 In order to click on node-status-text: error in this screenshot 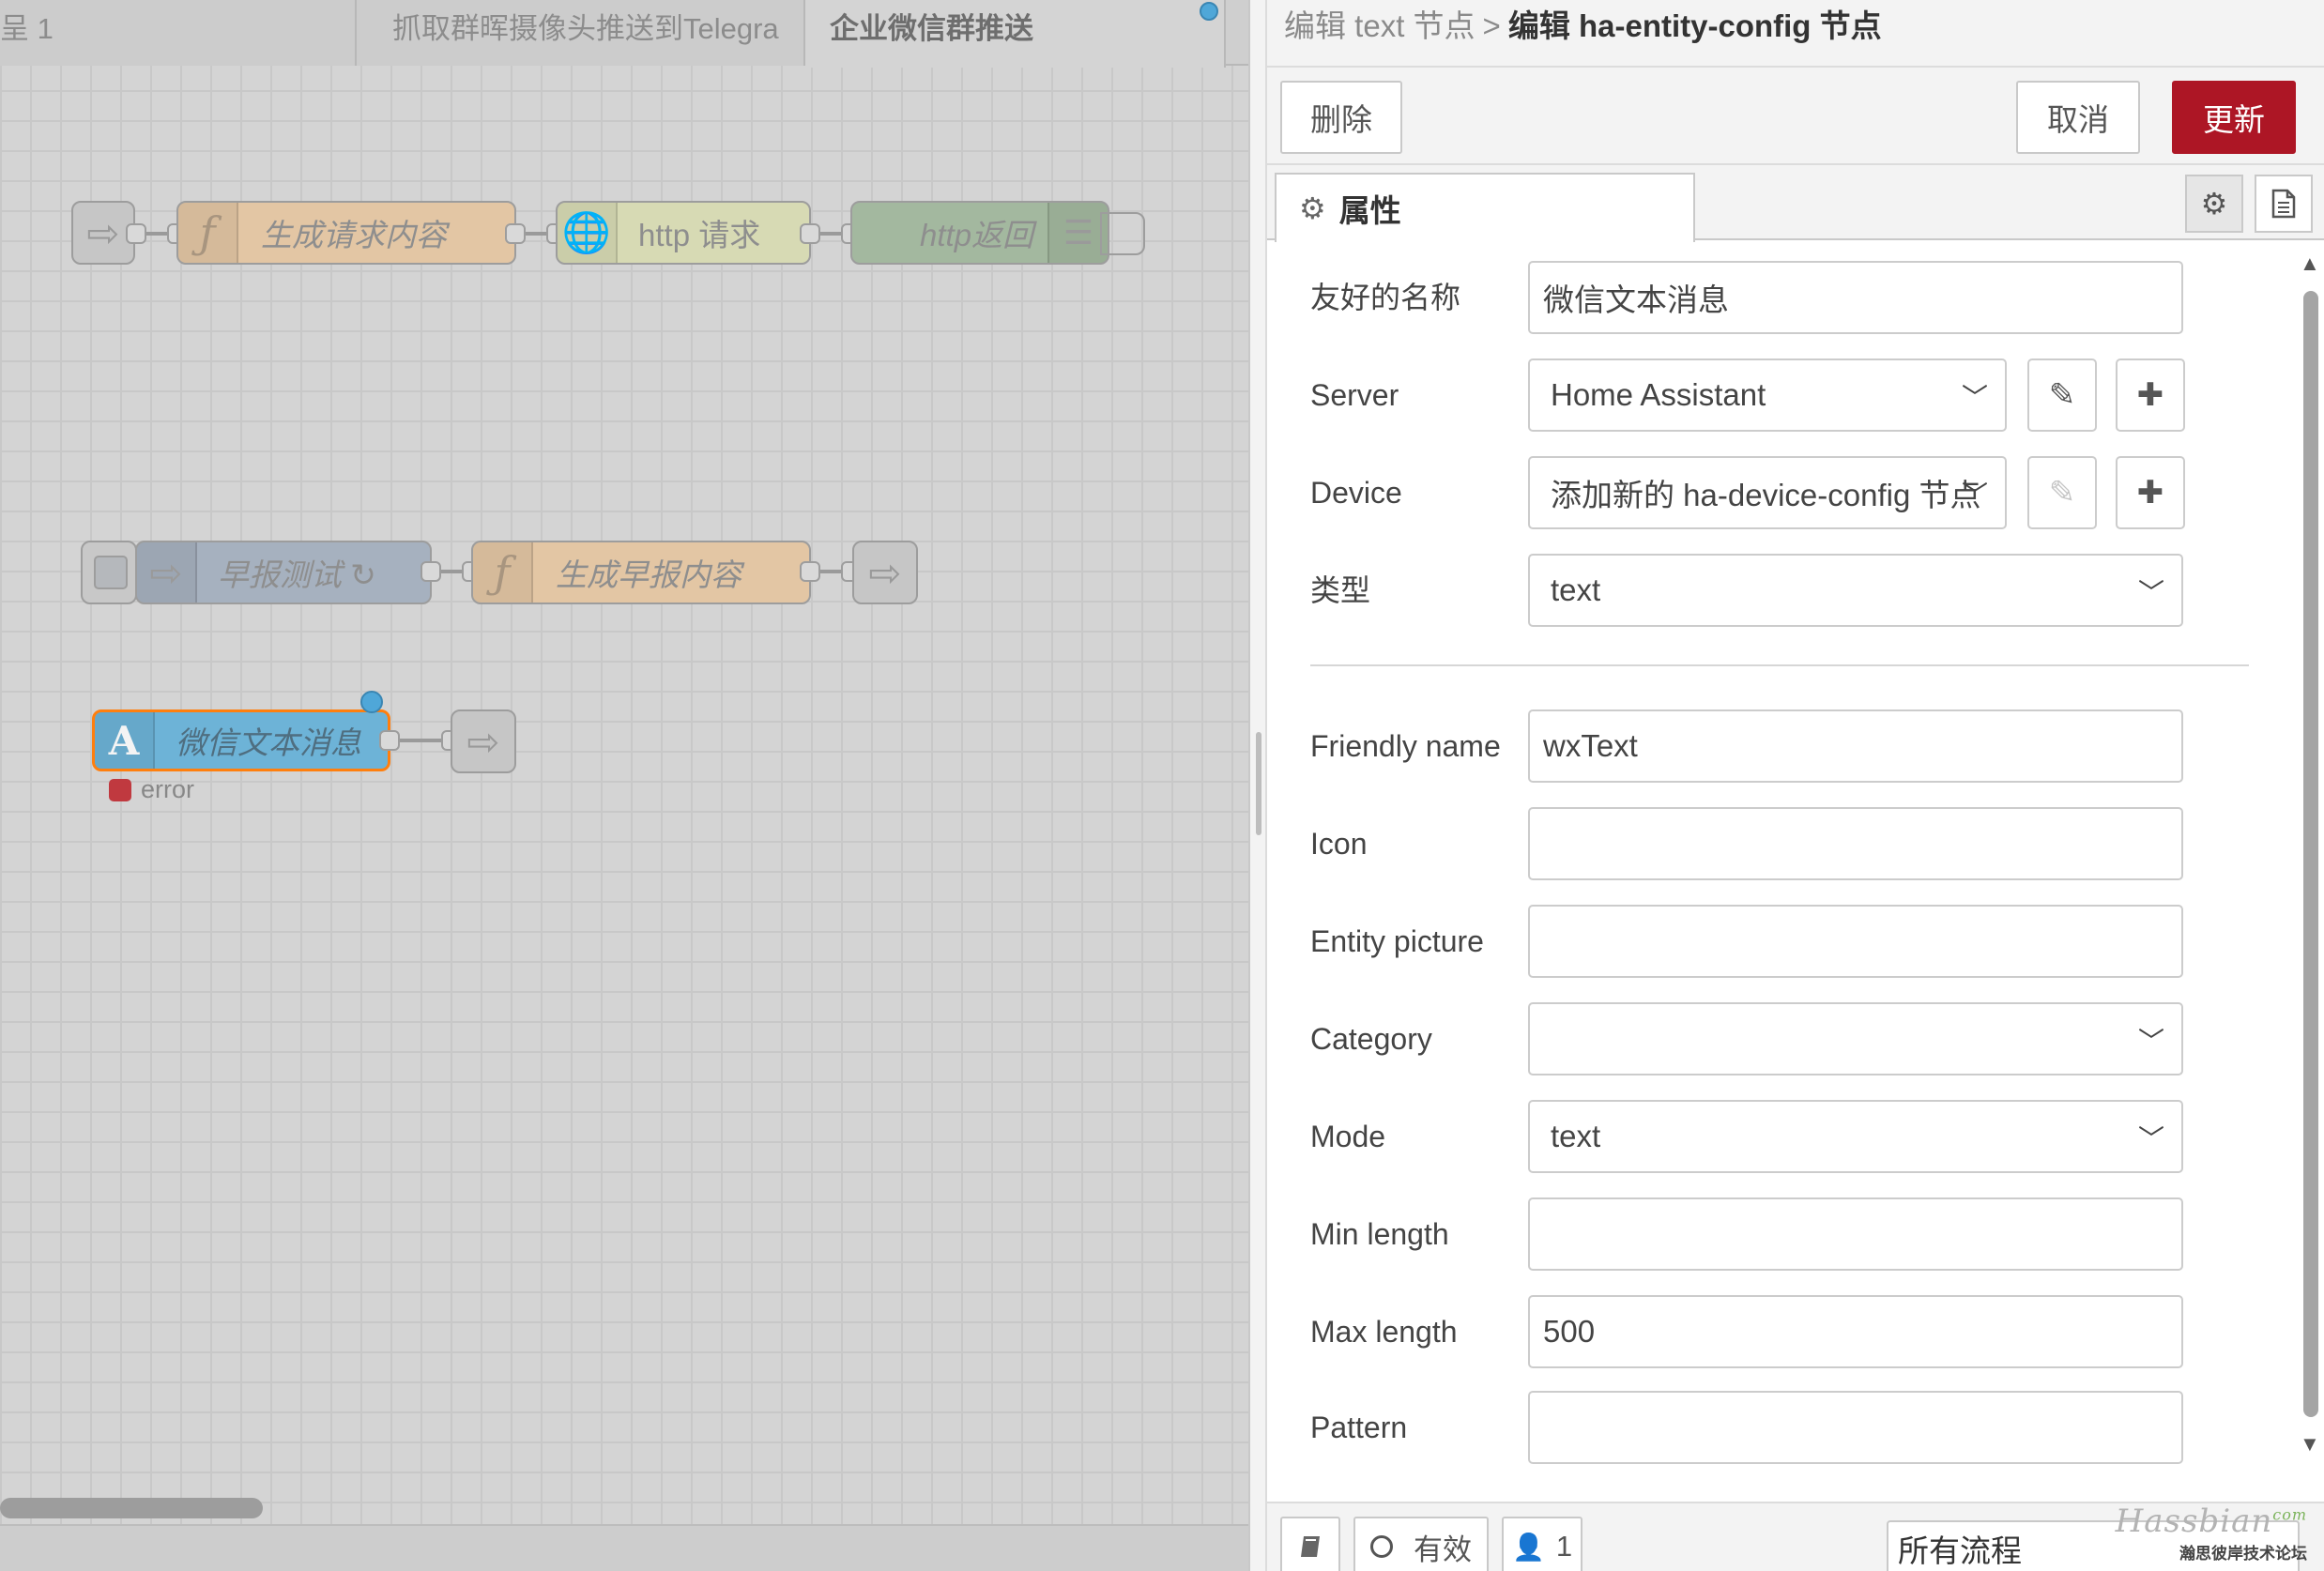, I will do `click(168, 789)`.